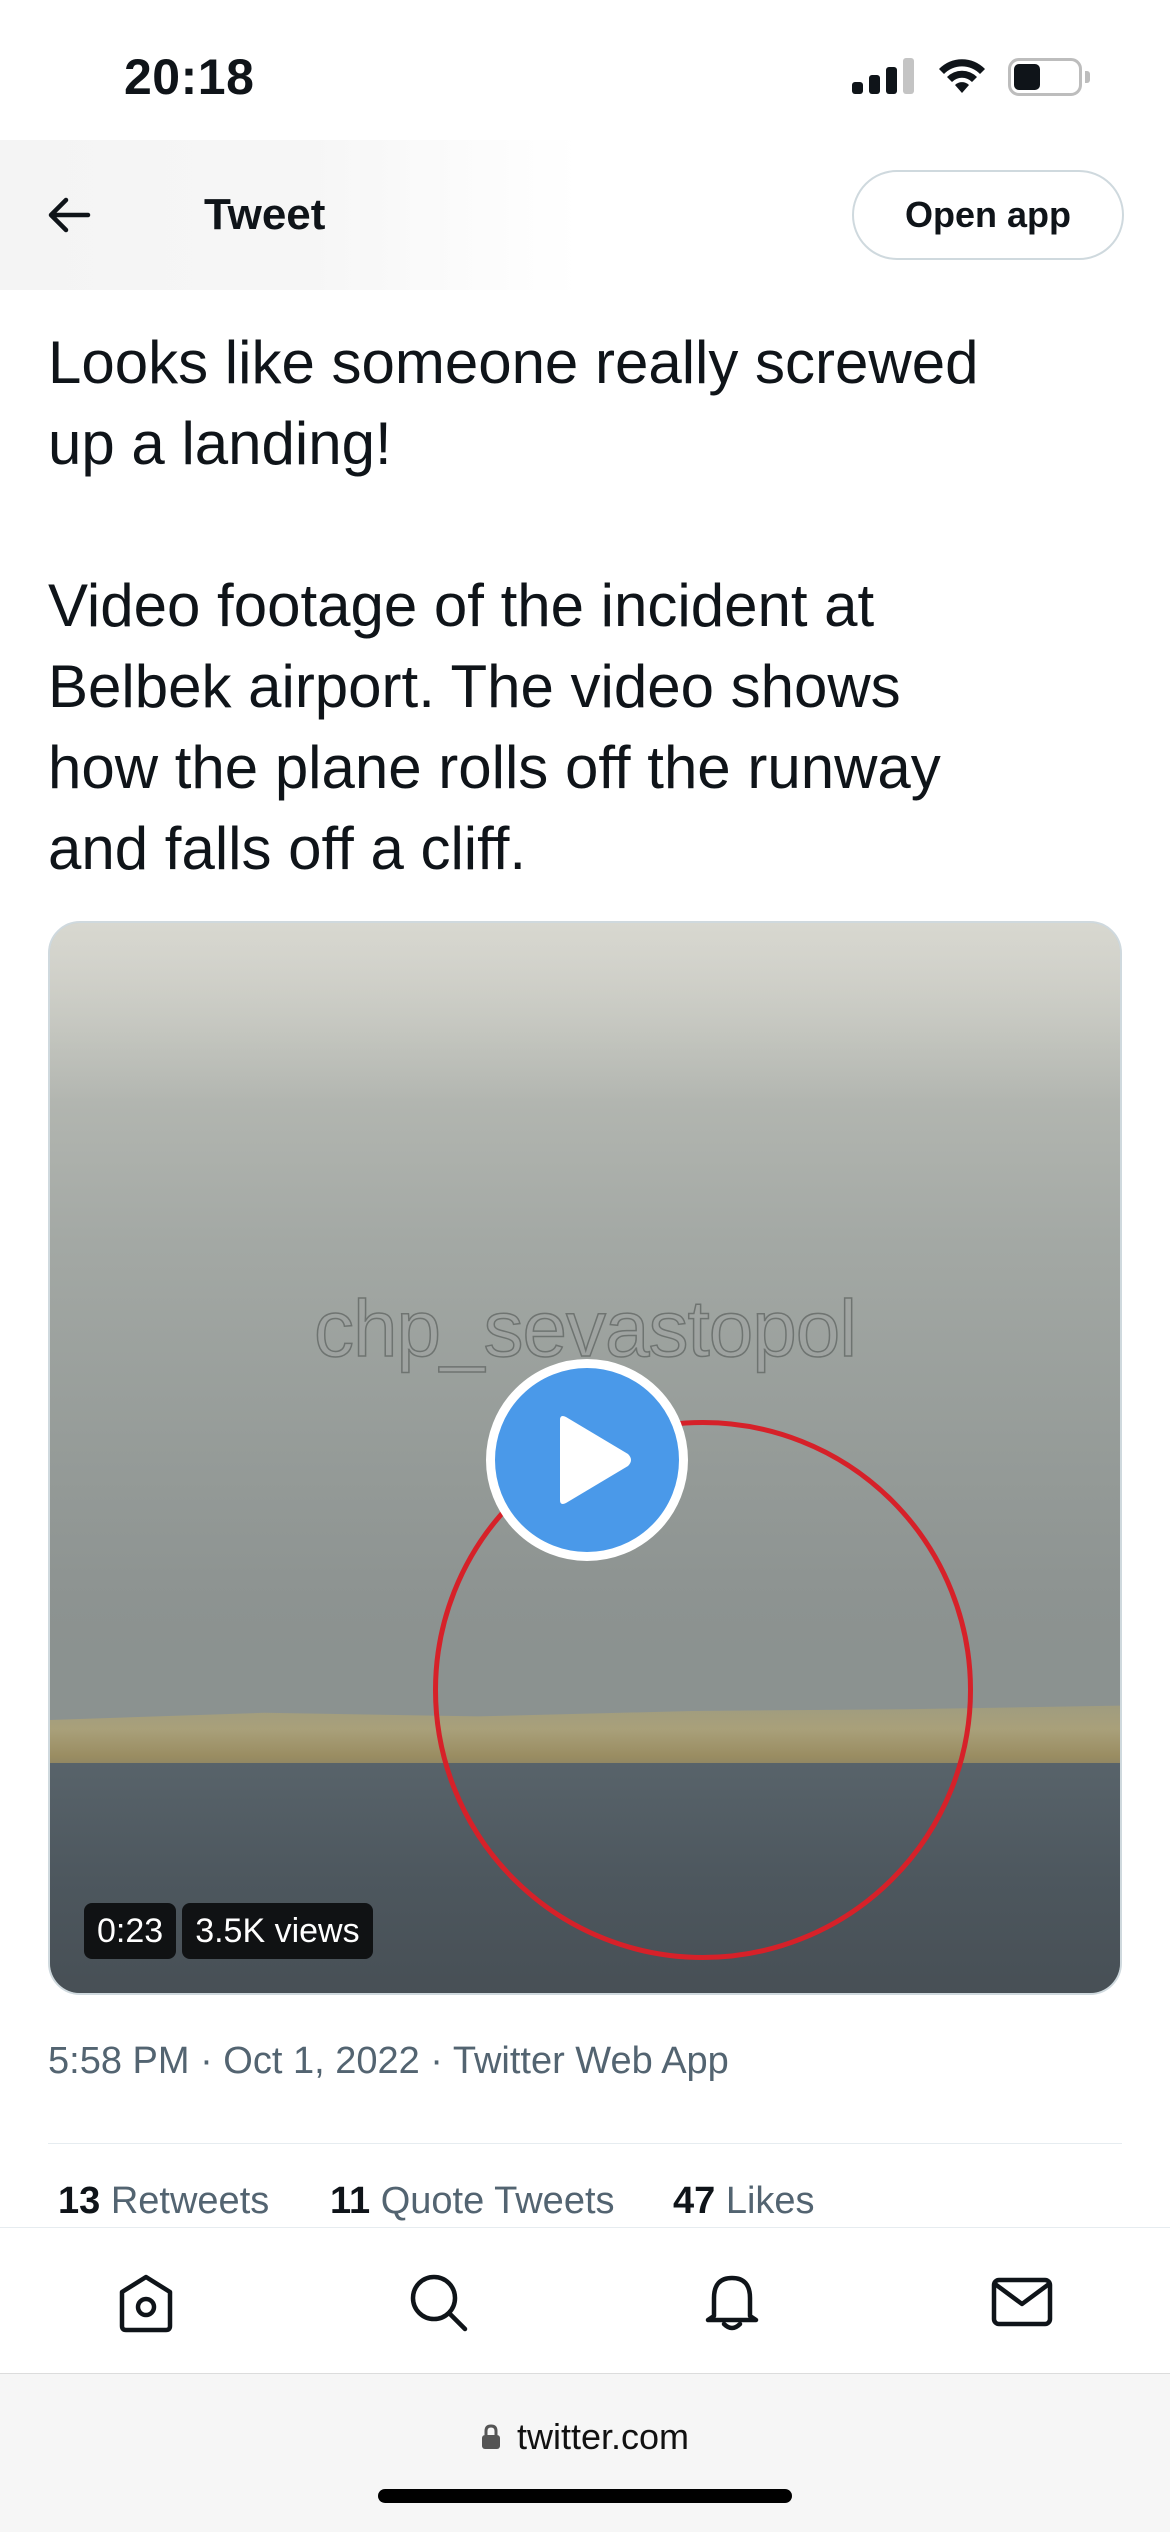 The height and width of the screenshot is (2532, 1170). I want to click on play-button, so click(587, 1460).